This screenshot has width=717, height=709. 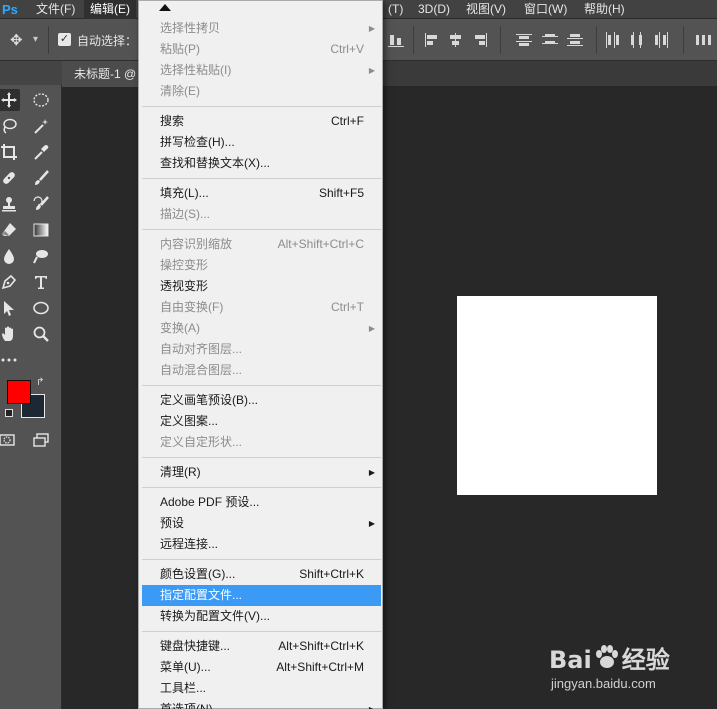 What do you see at coordinates (184, 286) in the screenshot?
I see `menu-item-label: 透视变形` at bounding box center [184, 286].